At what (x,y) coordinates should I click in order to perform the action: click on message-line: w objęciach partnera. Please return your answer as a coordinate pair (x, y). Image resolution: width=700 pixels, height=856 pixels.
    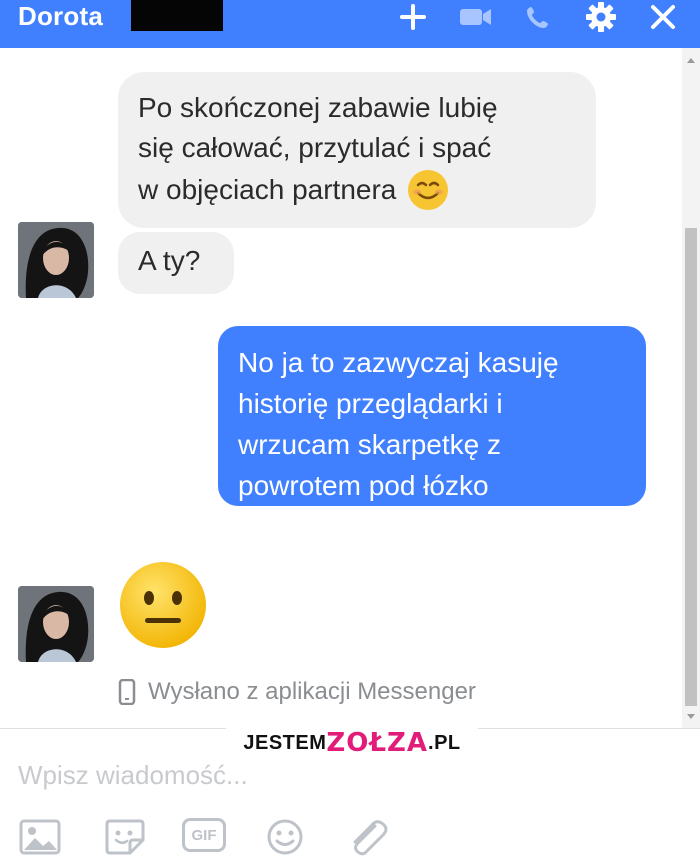
    Looking at the image, I should click on (357, 190).